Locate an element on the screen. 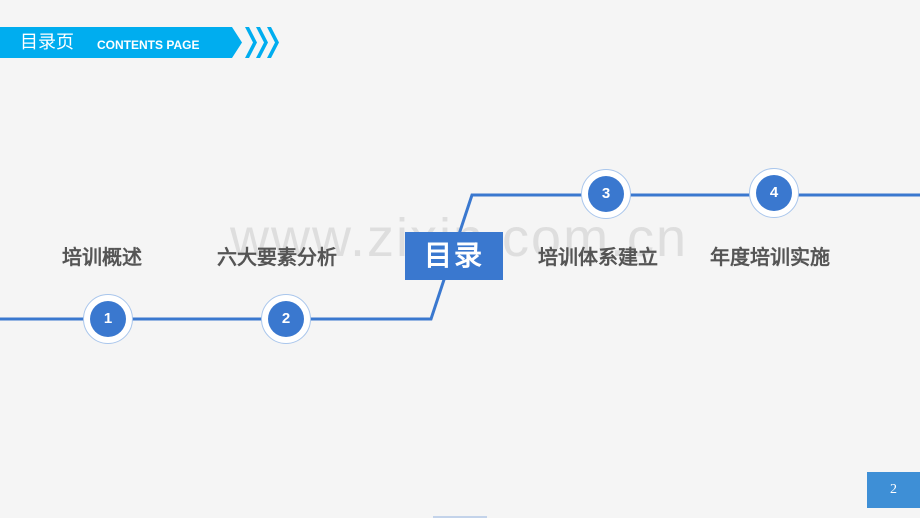 This screenshot has width=920, height=518. item-number-4: 4 is located at coordinates (774, 193).